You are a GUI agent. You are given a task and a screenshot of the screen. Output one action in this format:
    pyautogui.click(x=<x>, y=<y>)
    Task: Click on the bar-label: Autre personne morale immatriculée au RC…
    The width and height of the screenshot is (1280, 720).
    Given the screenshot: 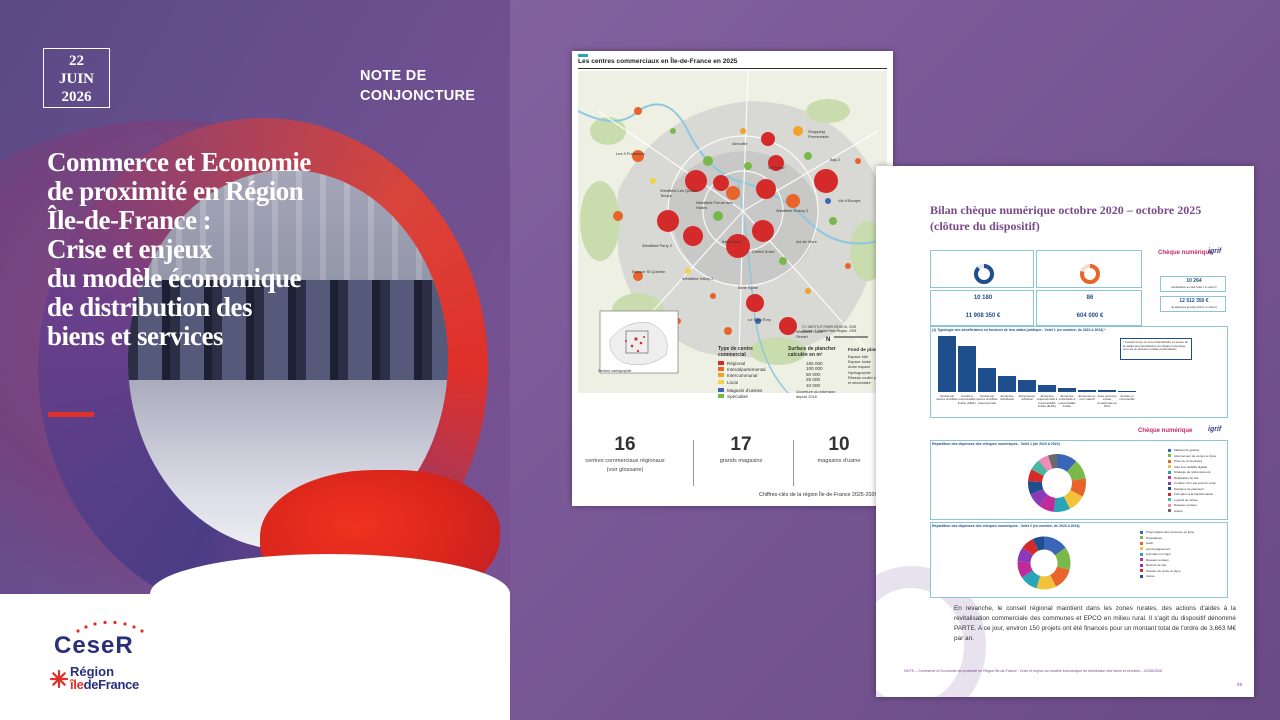 What is the action you would take?
    pyautogui.click(x=1107, y=401)
    